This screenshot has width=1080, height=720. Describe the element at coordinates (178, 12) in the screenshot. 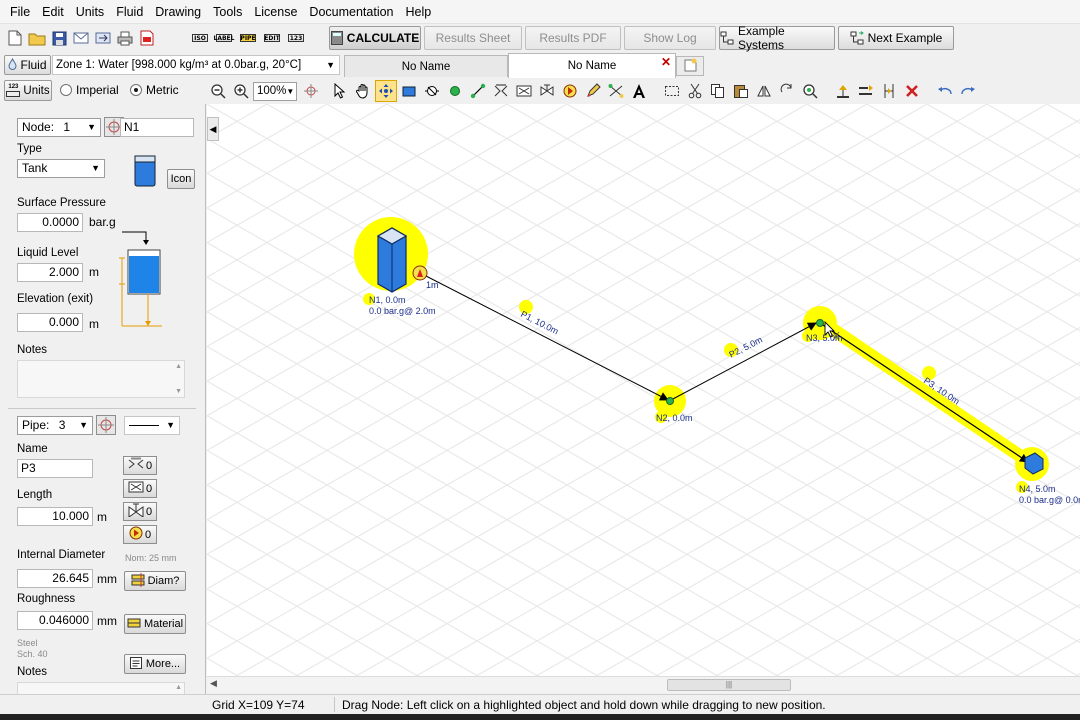

I see `menu-drawing: Drawing` at that location.